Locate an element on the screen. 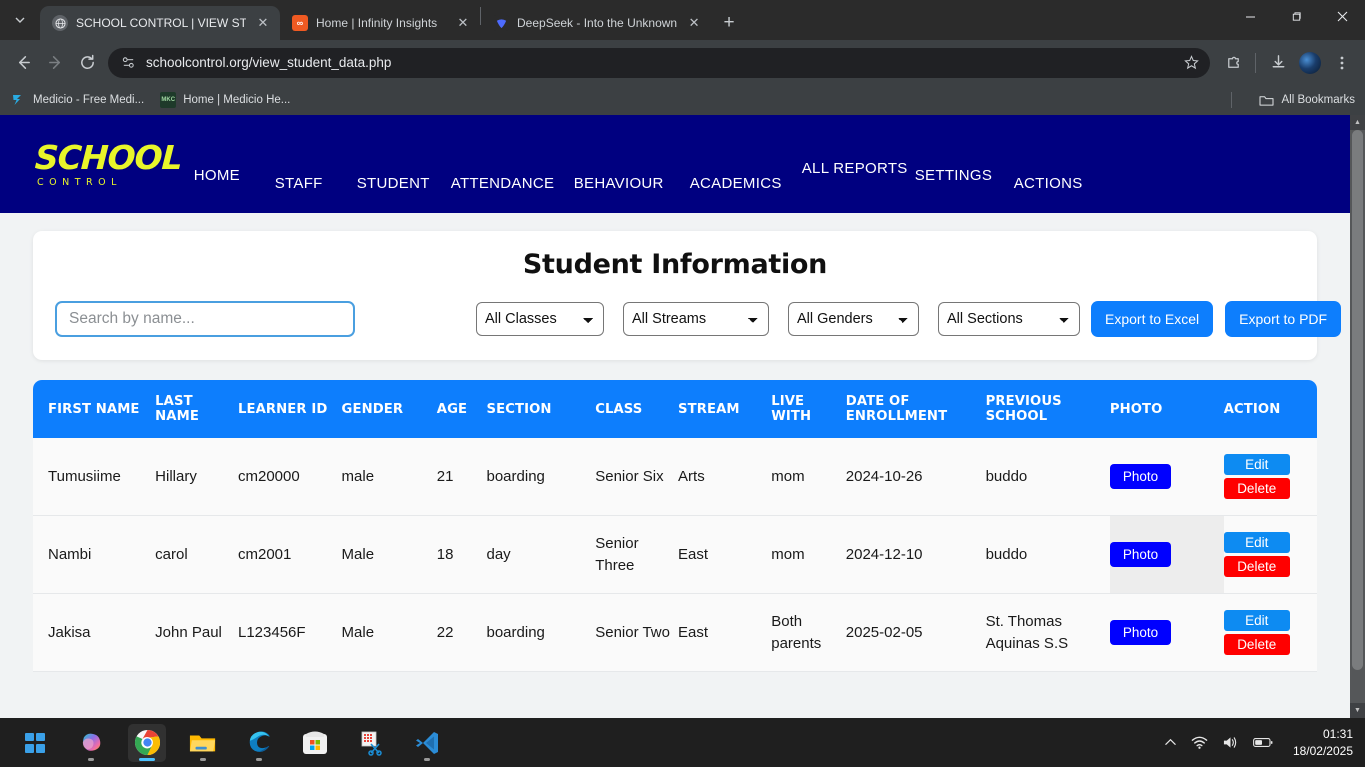 The width and height of the screenshot is (1365, 767). url-text: schoolcontrol.org/view_student_data.php is located at coordinates (269, 62).